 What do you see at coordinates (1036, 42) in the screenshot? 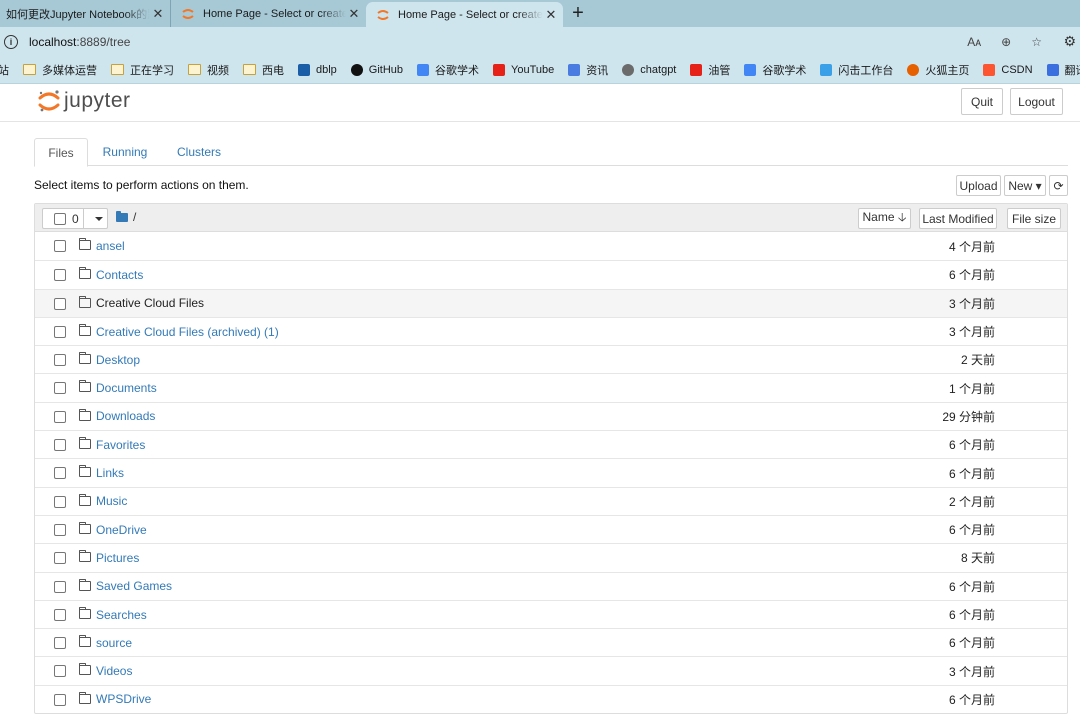
I see `favorite-star-icon: ☆` at bounding box center [1036, 42].